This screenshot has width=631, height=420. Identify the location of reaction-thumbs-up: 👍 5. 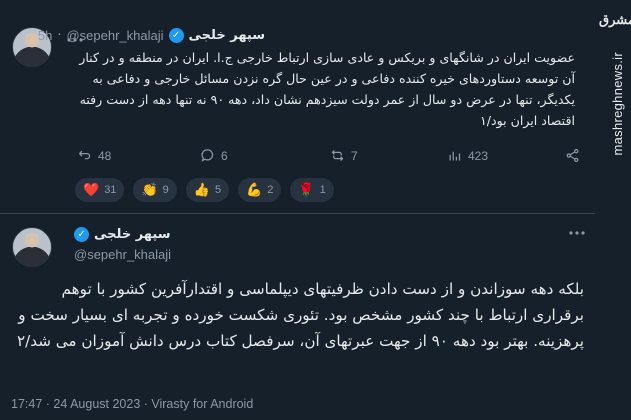
(207, 190).